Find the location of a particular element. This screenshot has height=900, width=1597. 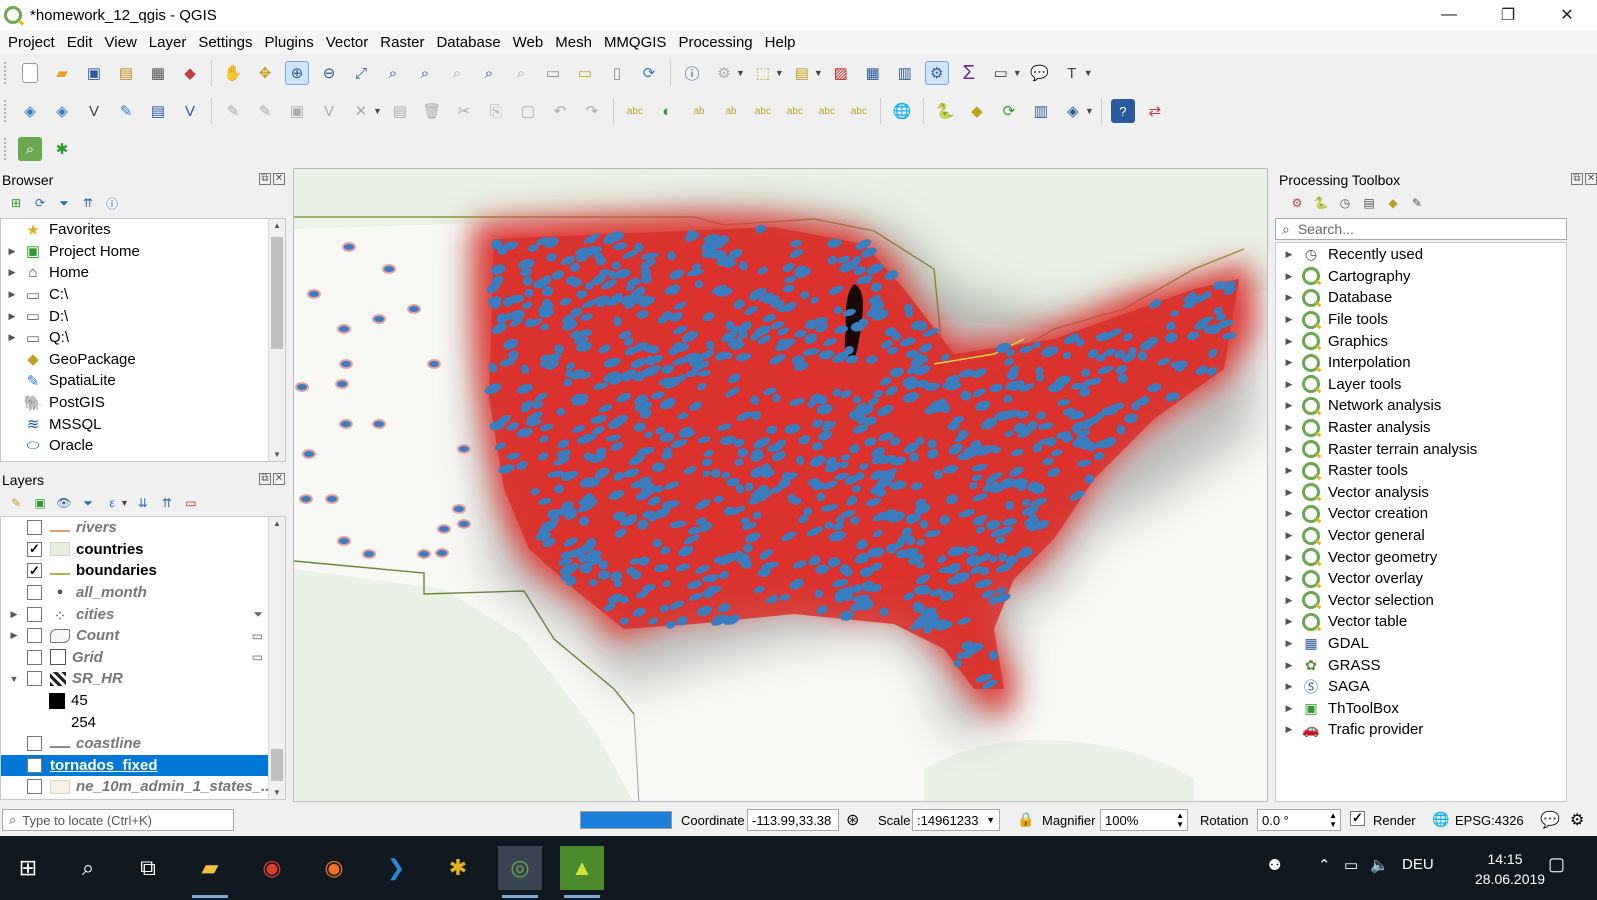

spin-icon: ▲ ▼ is located at coordinates (1180, 820).